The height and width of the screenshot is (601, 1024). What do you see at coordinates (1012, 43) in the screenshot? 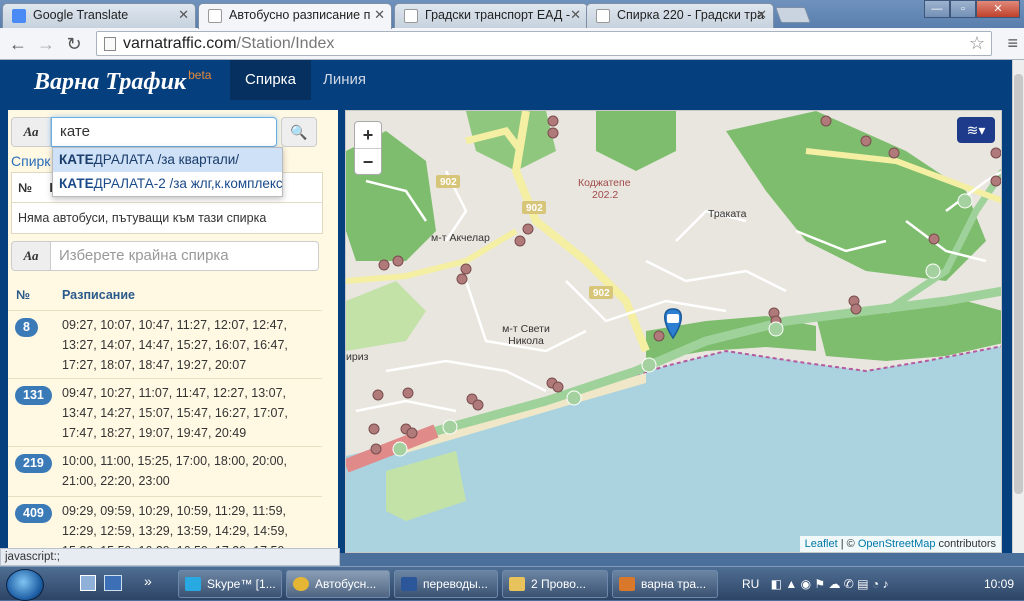
I see `menu-icon: ≡` at bounding box center [1012, 43].